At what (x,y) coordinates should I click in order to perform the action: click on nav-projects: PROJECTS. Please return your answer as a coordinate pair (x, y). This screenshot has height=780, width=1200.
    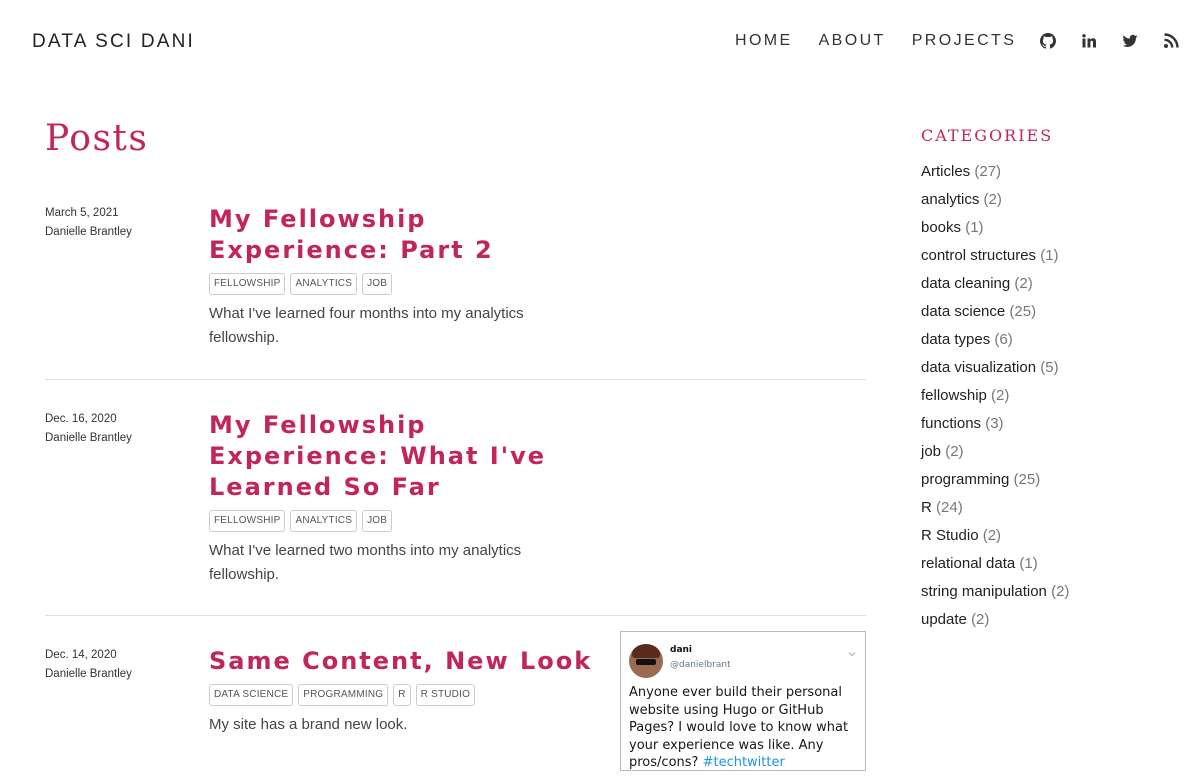
    Looking at the image, I should click on (964, 41).